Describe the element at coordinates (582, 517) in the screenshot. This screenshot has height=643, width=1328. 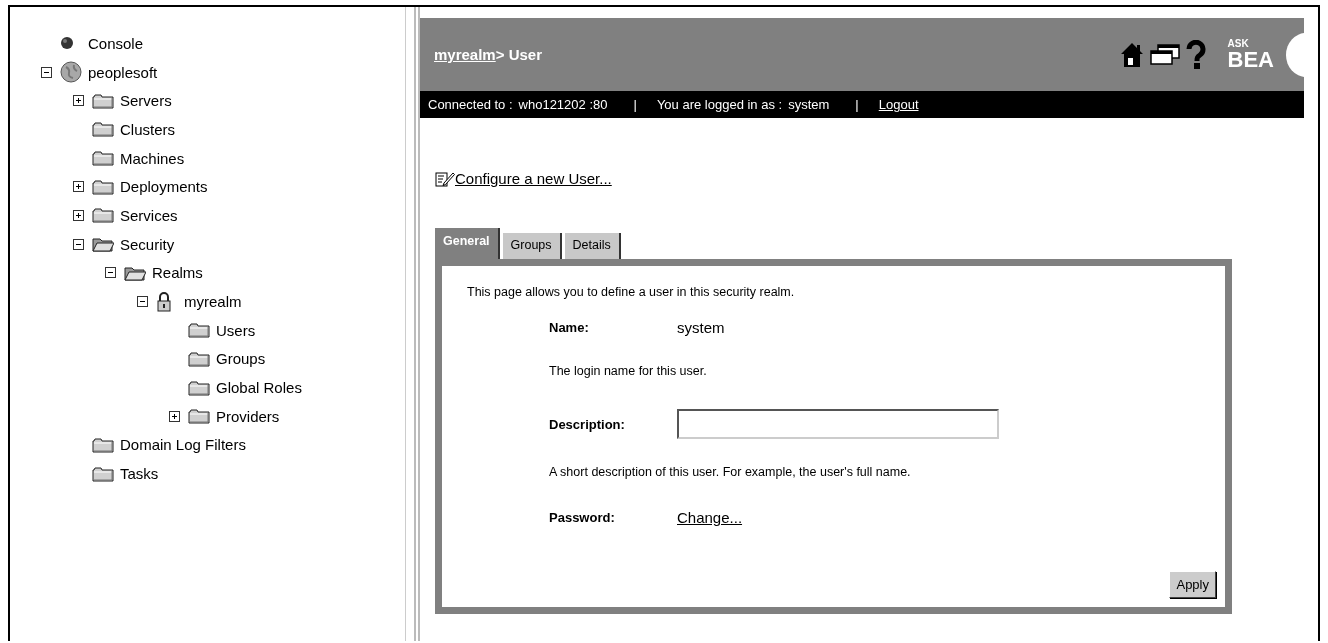
I see `field-label: Password:` at that location.